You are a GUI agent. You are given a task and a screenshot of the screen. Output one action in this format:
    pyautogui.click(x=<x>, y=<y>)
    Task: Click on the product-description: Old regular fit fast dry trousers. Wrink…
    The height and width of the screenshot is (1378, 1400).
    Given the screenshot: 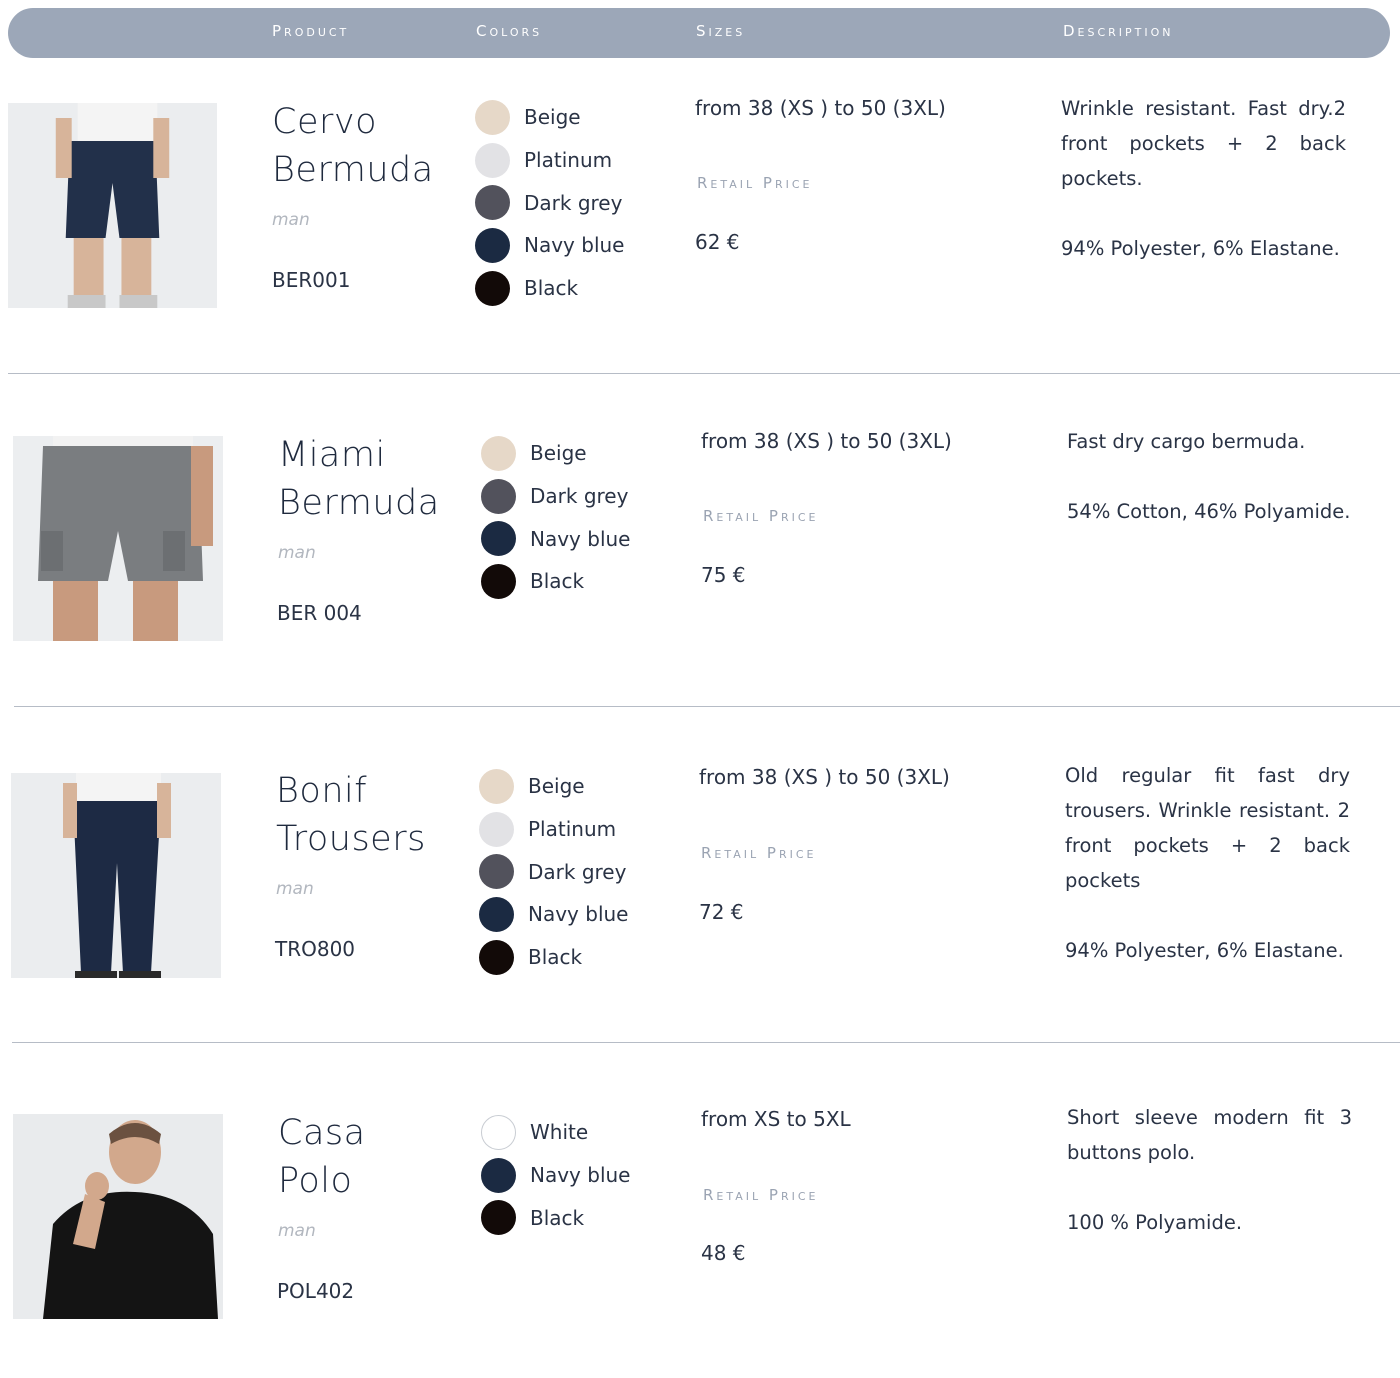 What is the action you would take?
    pyautogui.click(x=1207, y=863)
    